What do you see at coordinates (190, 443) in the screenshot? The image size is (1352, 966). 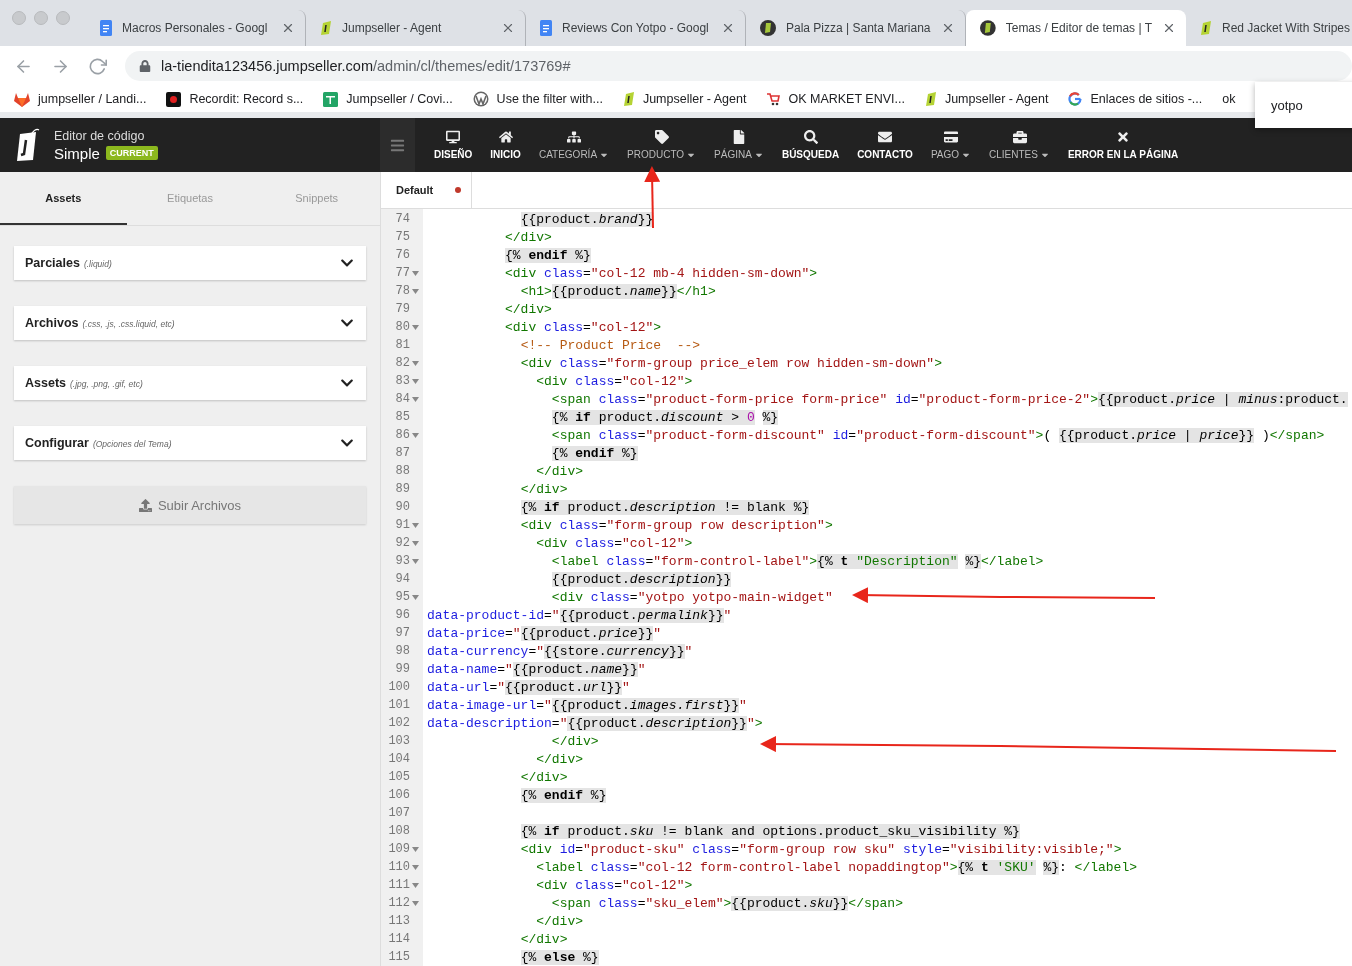 I see `section-header: Configurar (Opciones del Tema)` at bounding box center [190, 443].